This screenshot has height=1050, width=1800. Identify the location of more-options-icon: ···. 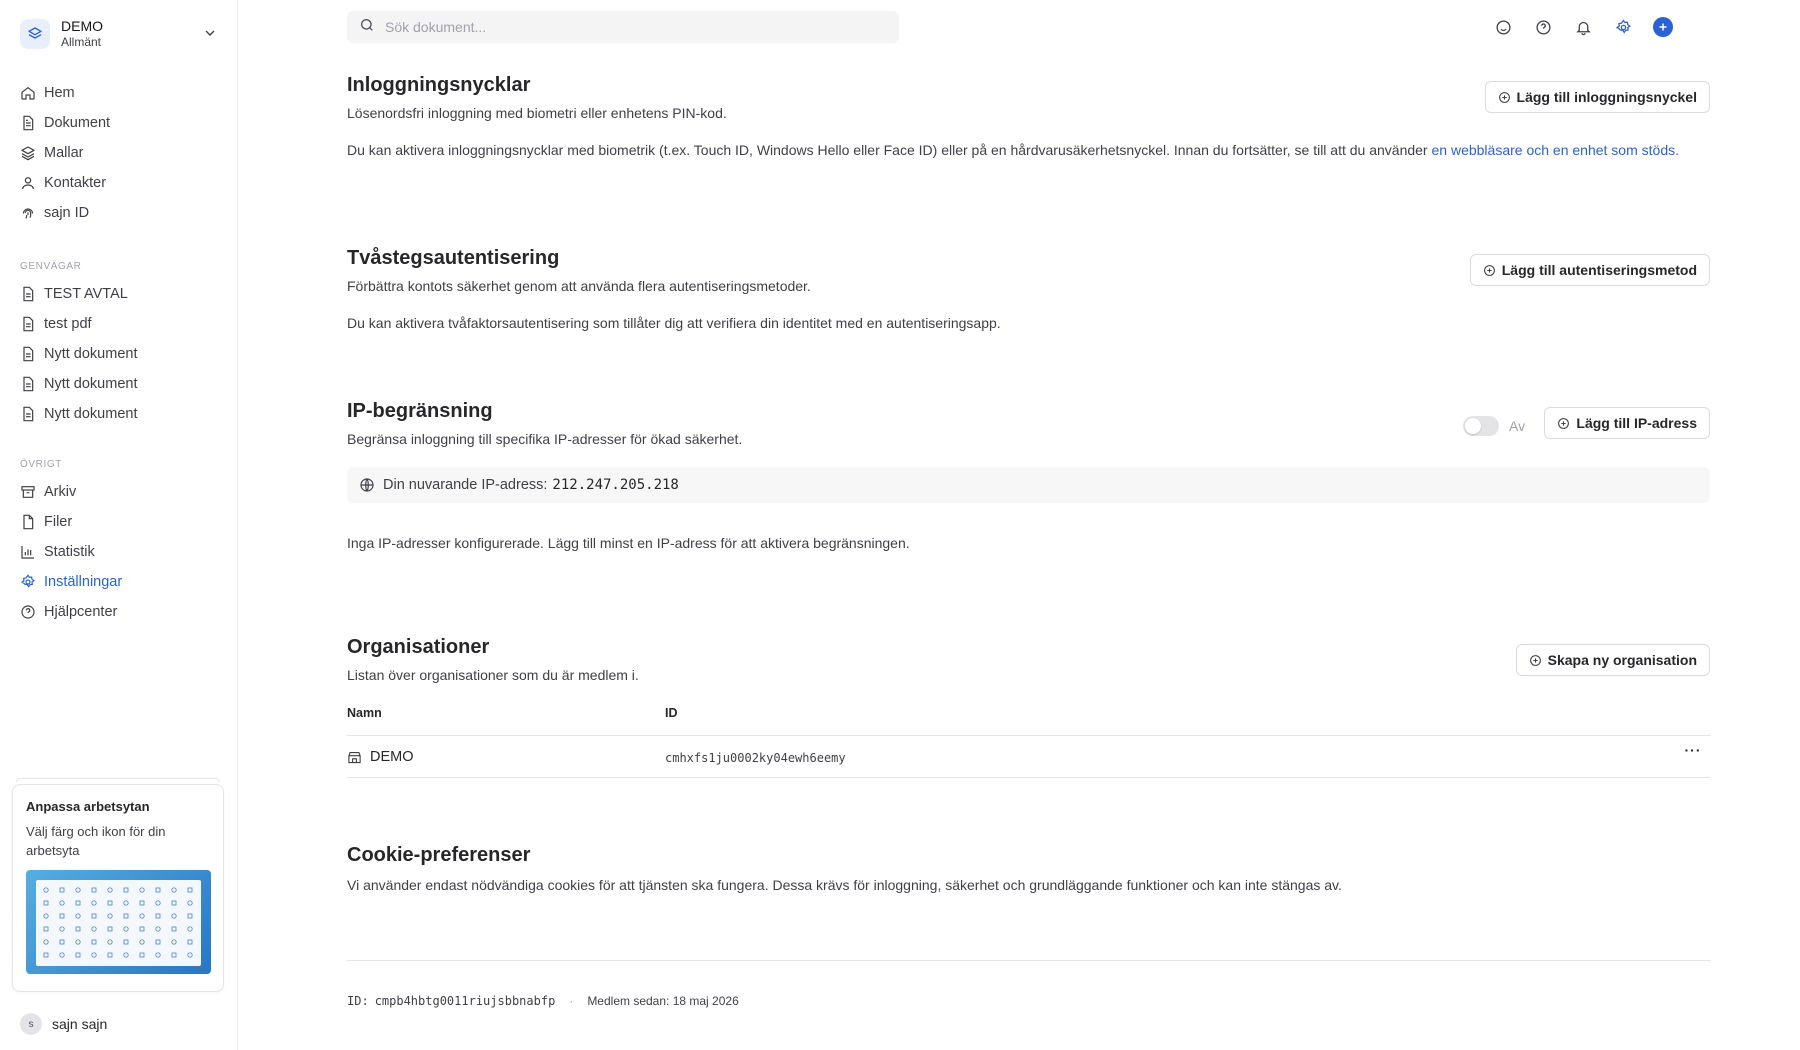
(1693, 751).